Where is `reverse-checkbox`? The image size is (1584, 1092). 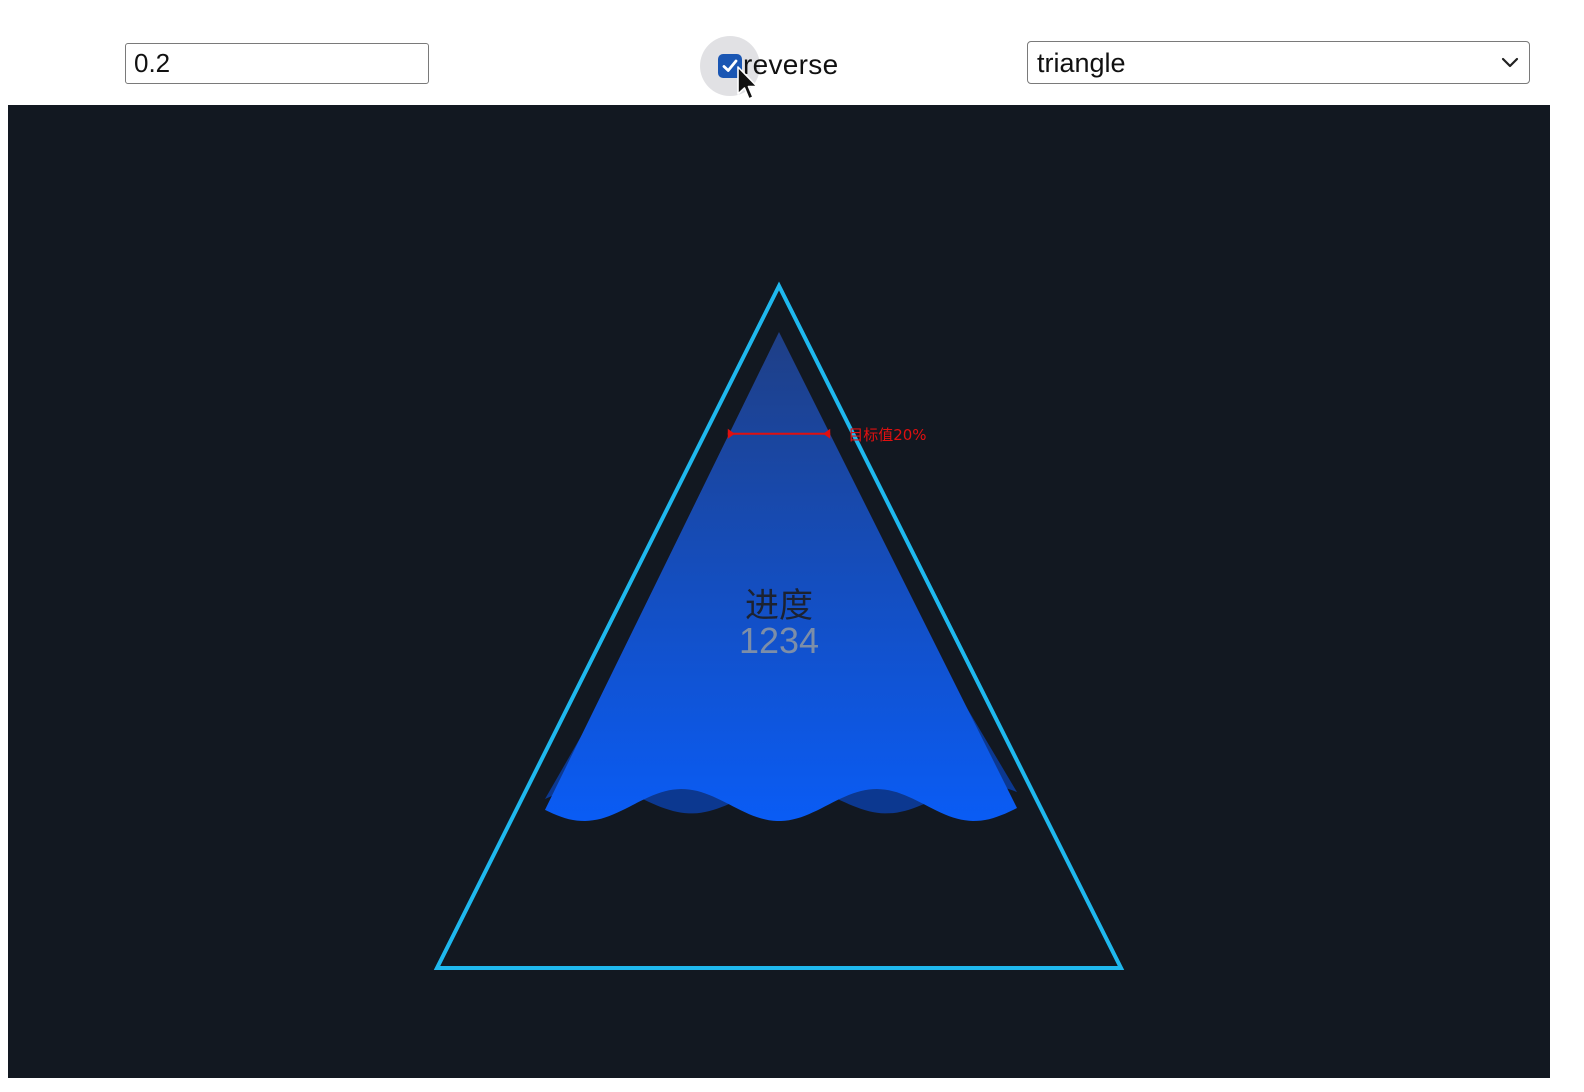 reverse-checkbox is located at coordinates (730, 66).